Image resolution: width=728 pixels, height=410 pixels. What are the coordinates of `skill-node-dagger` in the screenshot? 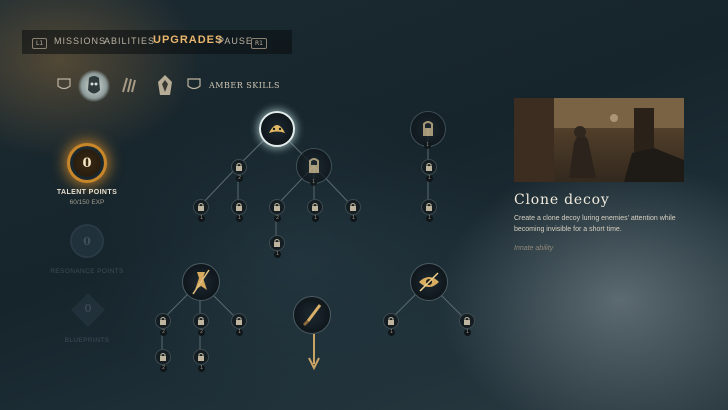 It's located at (312, 315).